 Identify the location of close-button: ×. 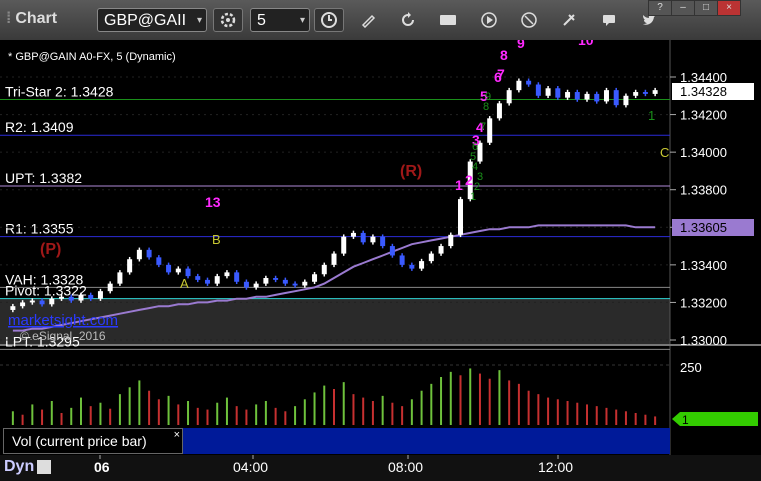
(729, 8).